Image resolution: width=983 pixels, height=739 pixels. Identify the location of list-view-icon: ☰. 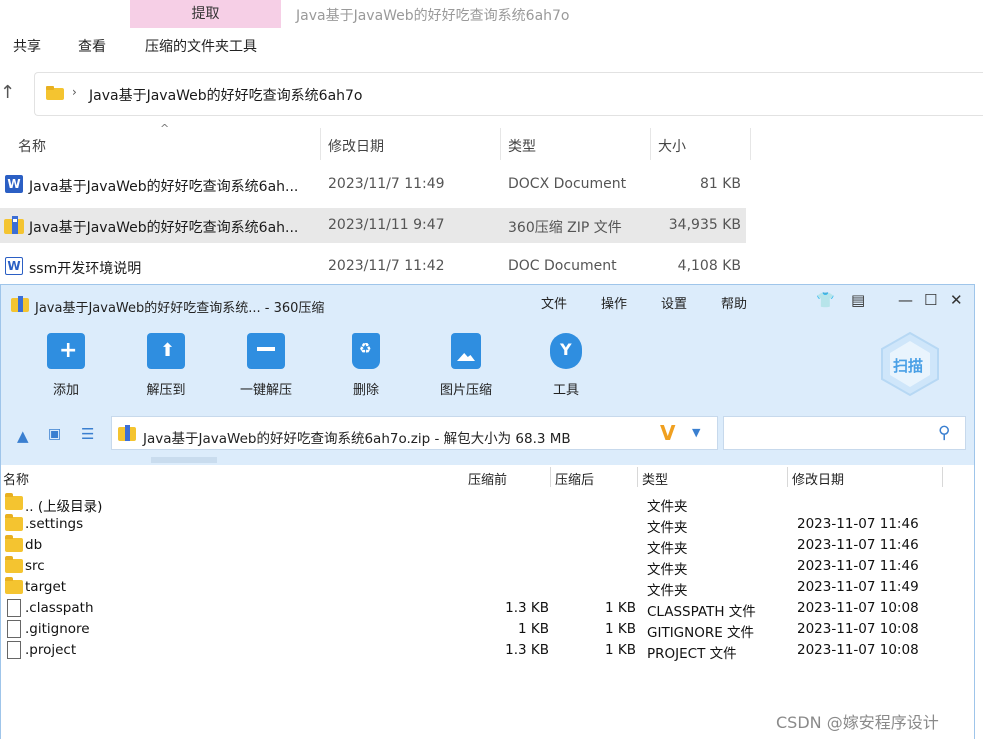
(87, 434).